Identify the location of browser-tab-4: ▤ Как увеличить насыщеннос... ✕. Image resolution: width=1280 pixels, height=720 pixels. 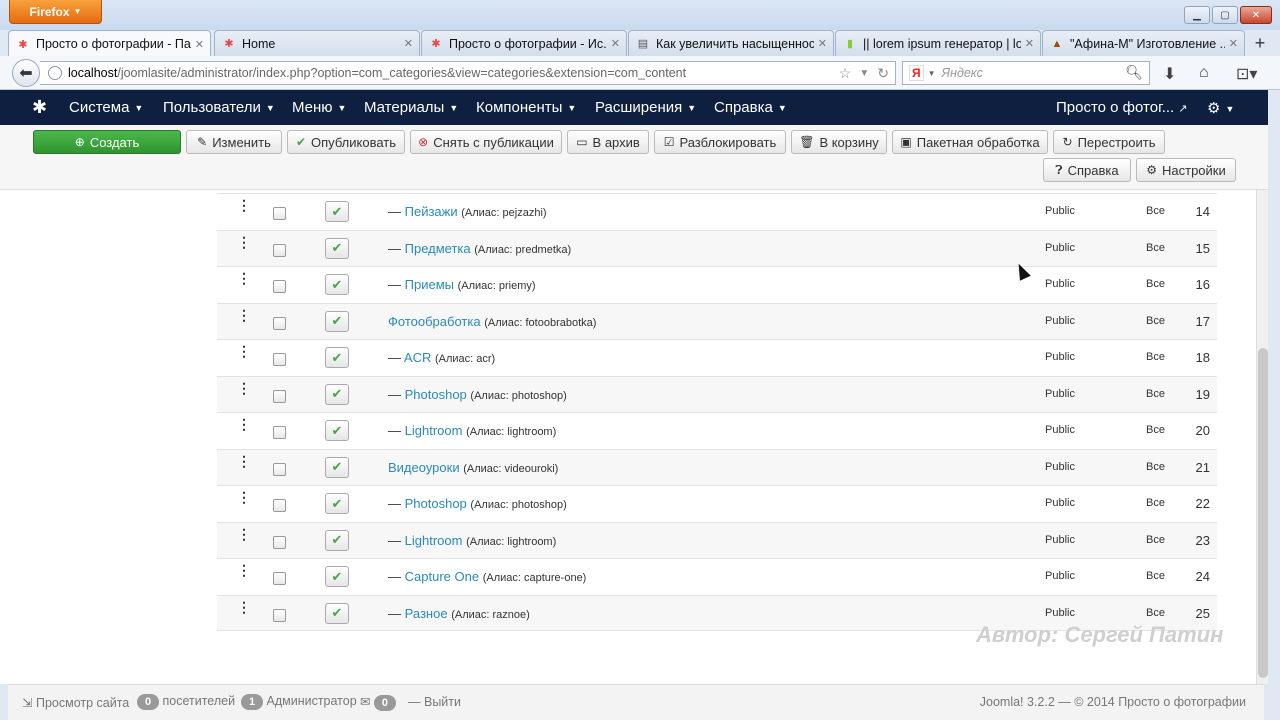
(731, 43).